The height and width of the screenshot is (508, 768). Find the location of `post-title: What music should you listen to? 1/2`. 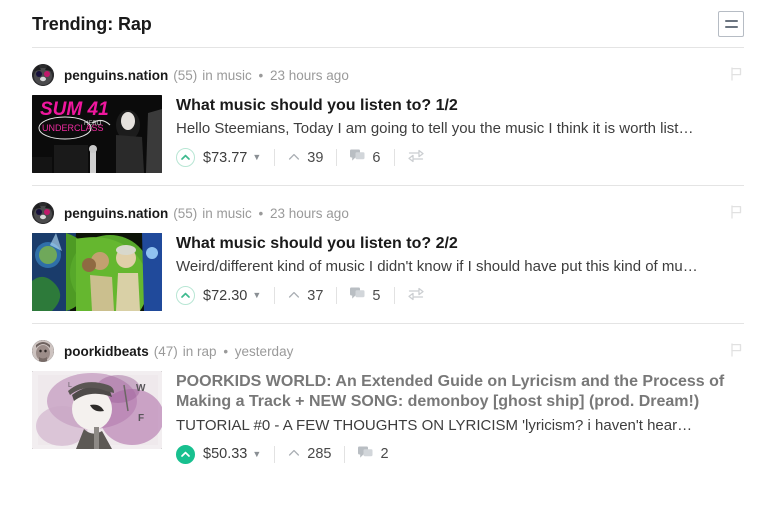

post-title: What music should you listen to? 1/2 is located at coordinates (460, 106).